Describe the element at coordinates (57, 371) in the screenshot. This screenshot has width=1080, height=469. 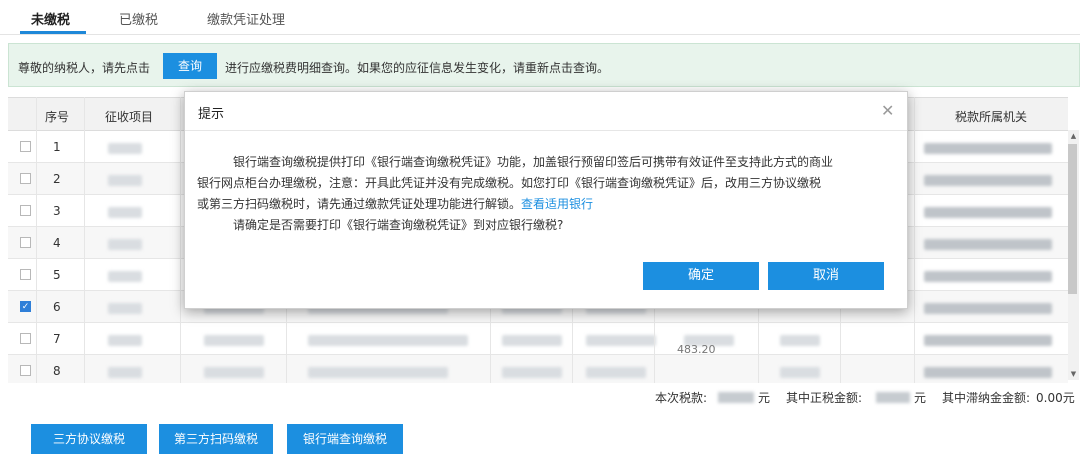
I see `row-number: 8` at that location.